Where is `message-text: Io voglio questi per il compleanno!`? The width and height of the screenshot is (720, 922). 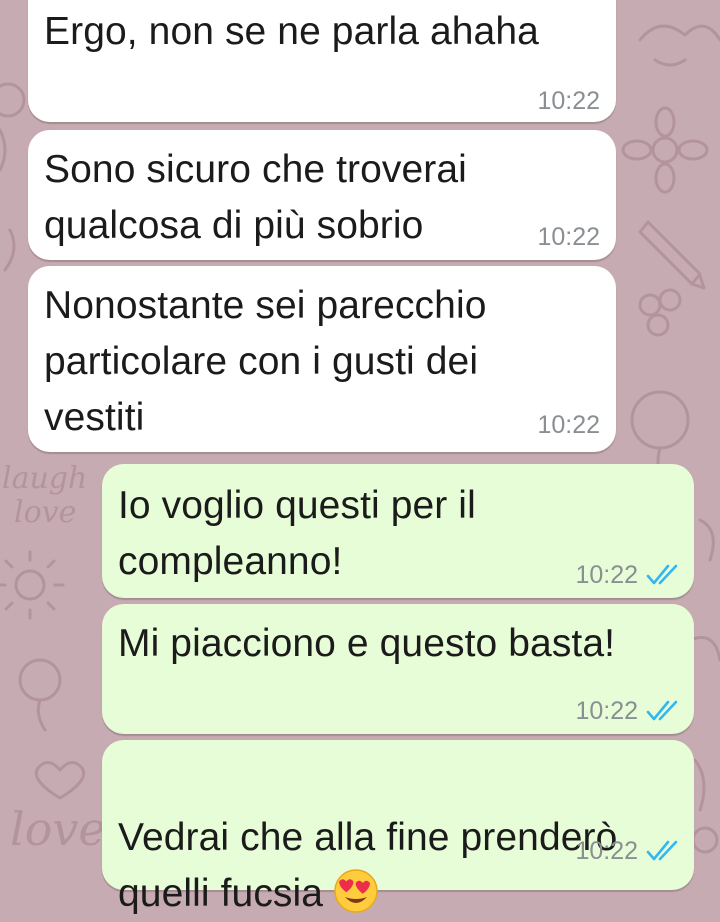
message-text: Io voglio questi per il compleanno! is located at coordinates (297, 533).